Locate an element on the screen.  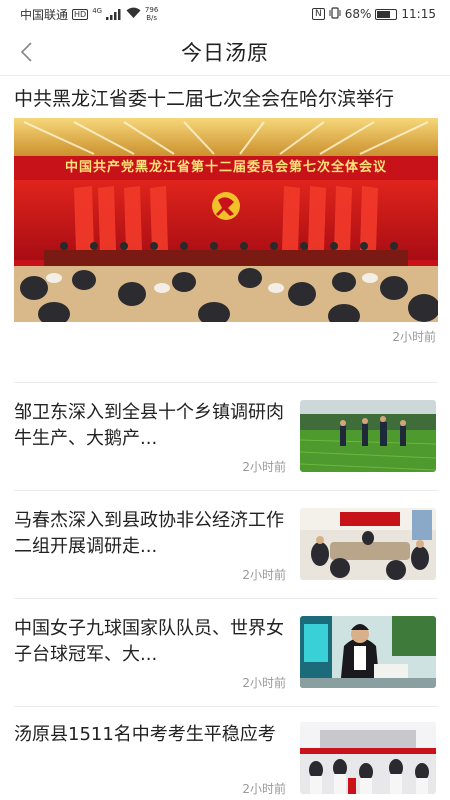
speed-value: 796 is located at coordinates (151, 10).